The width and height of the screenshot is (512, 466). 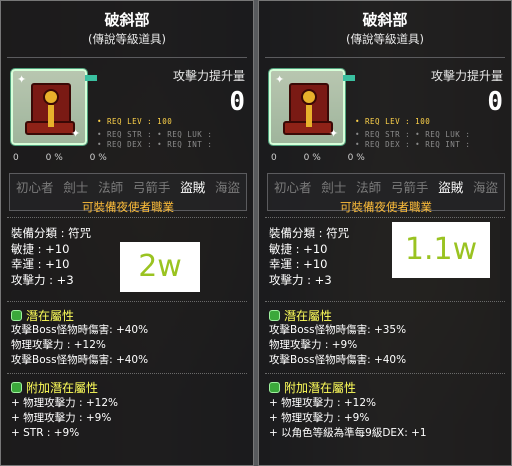 I want to click on potential-line: 物理攻擊力 : +9%, so click(x=313, y=345).